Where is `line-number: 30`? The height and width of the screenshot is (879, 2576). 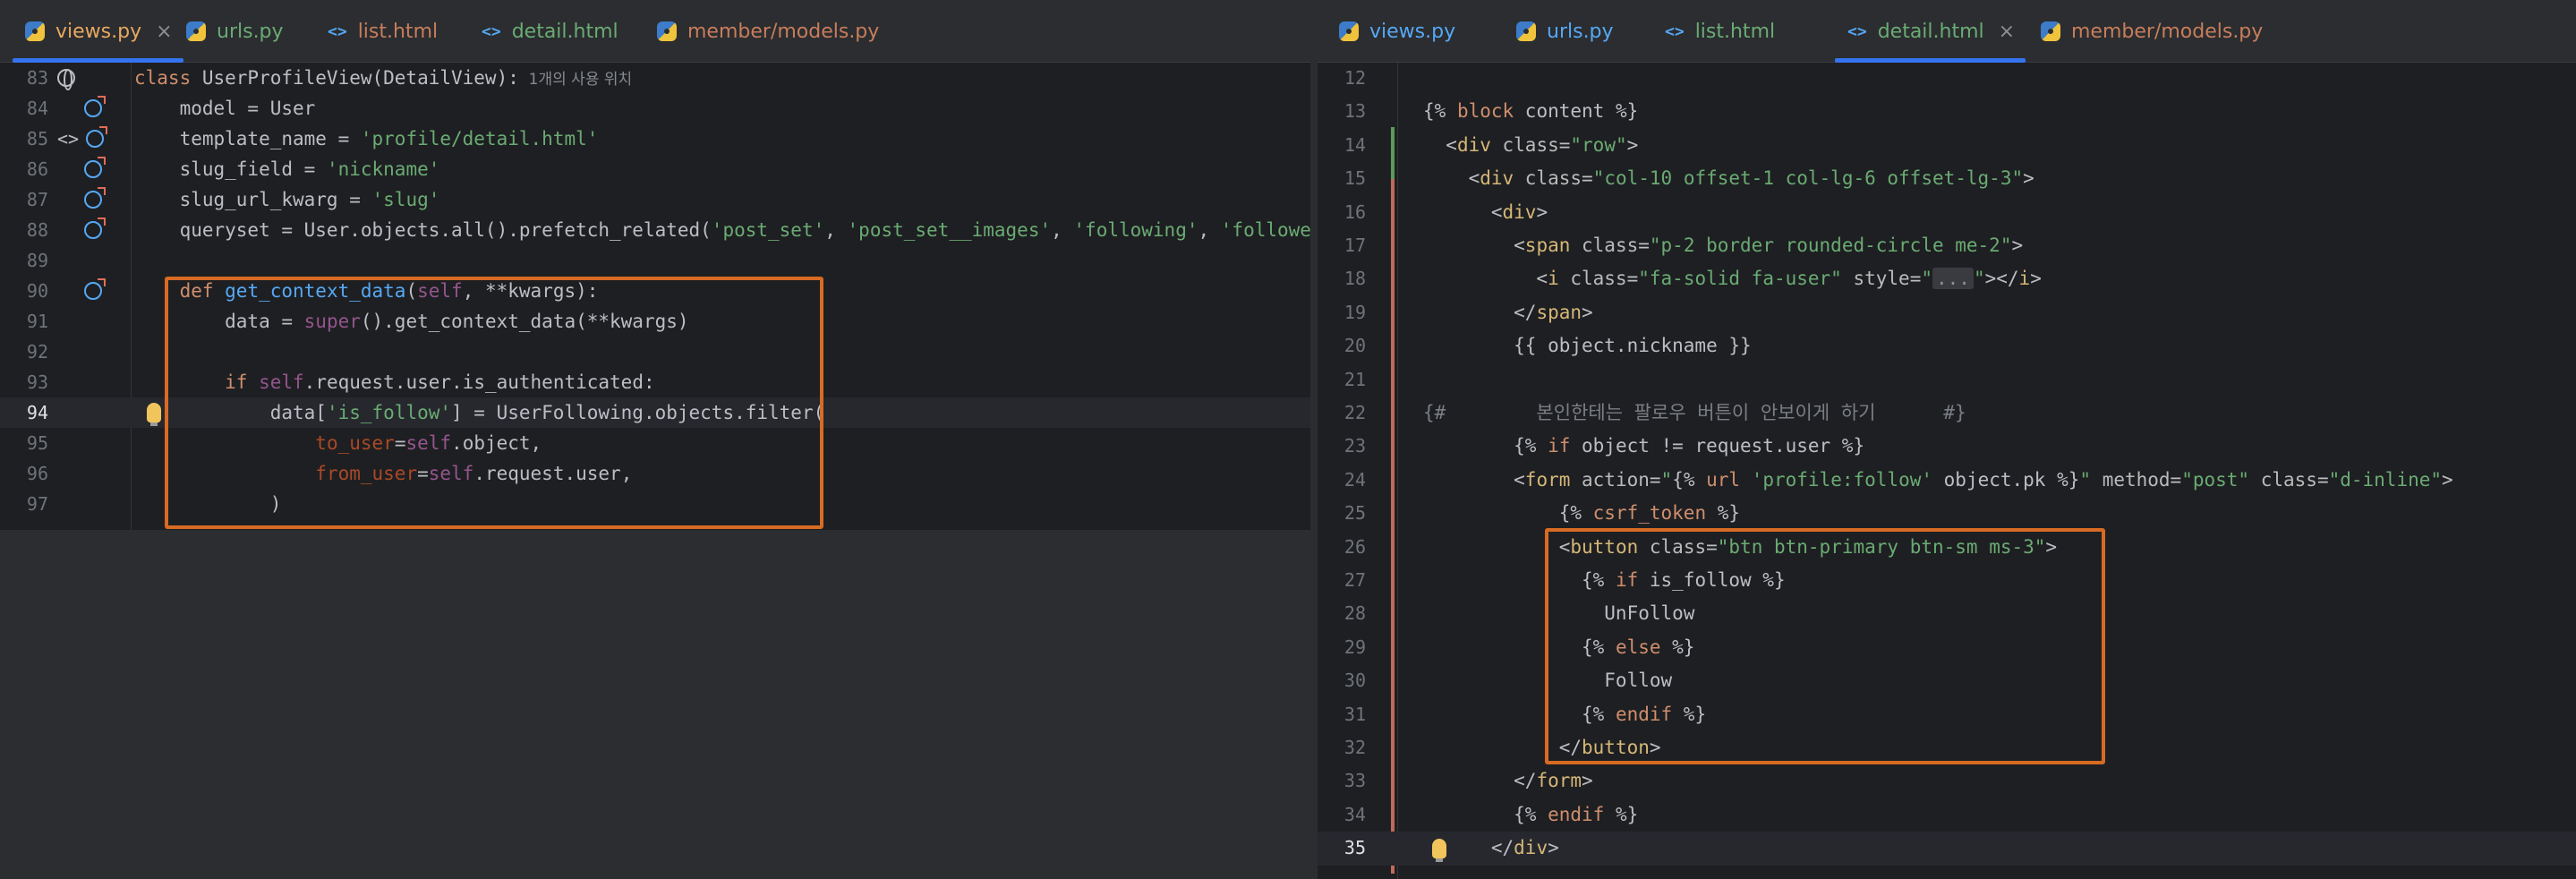
line-number: 30 is located at coordinates (1354, 681).